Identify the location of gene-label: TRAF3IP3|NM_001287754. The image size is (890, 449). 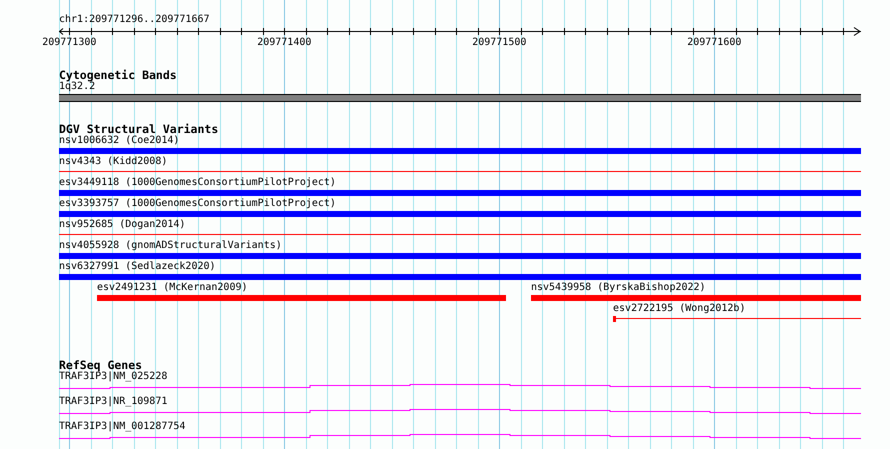
(122, 427).